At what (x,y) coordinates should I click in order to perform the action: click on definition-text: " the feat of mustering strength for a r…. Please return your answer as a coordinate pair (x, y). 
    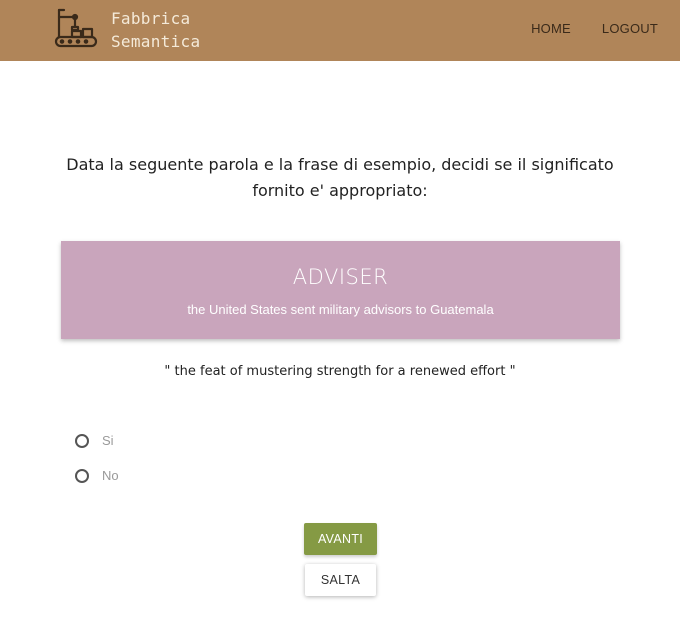
    Looking at the image, I should click on (340, 371).